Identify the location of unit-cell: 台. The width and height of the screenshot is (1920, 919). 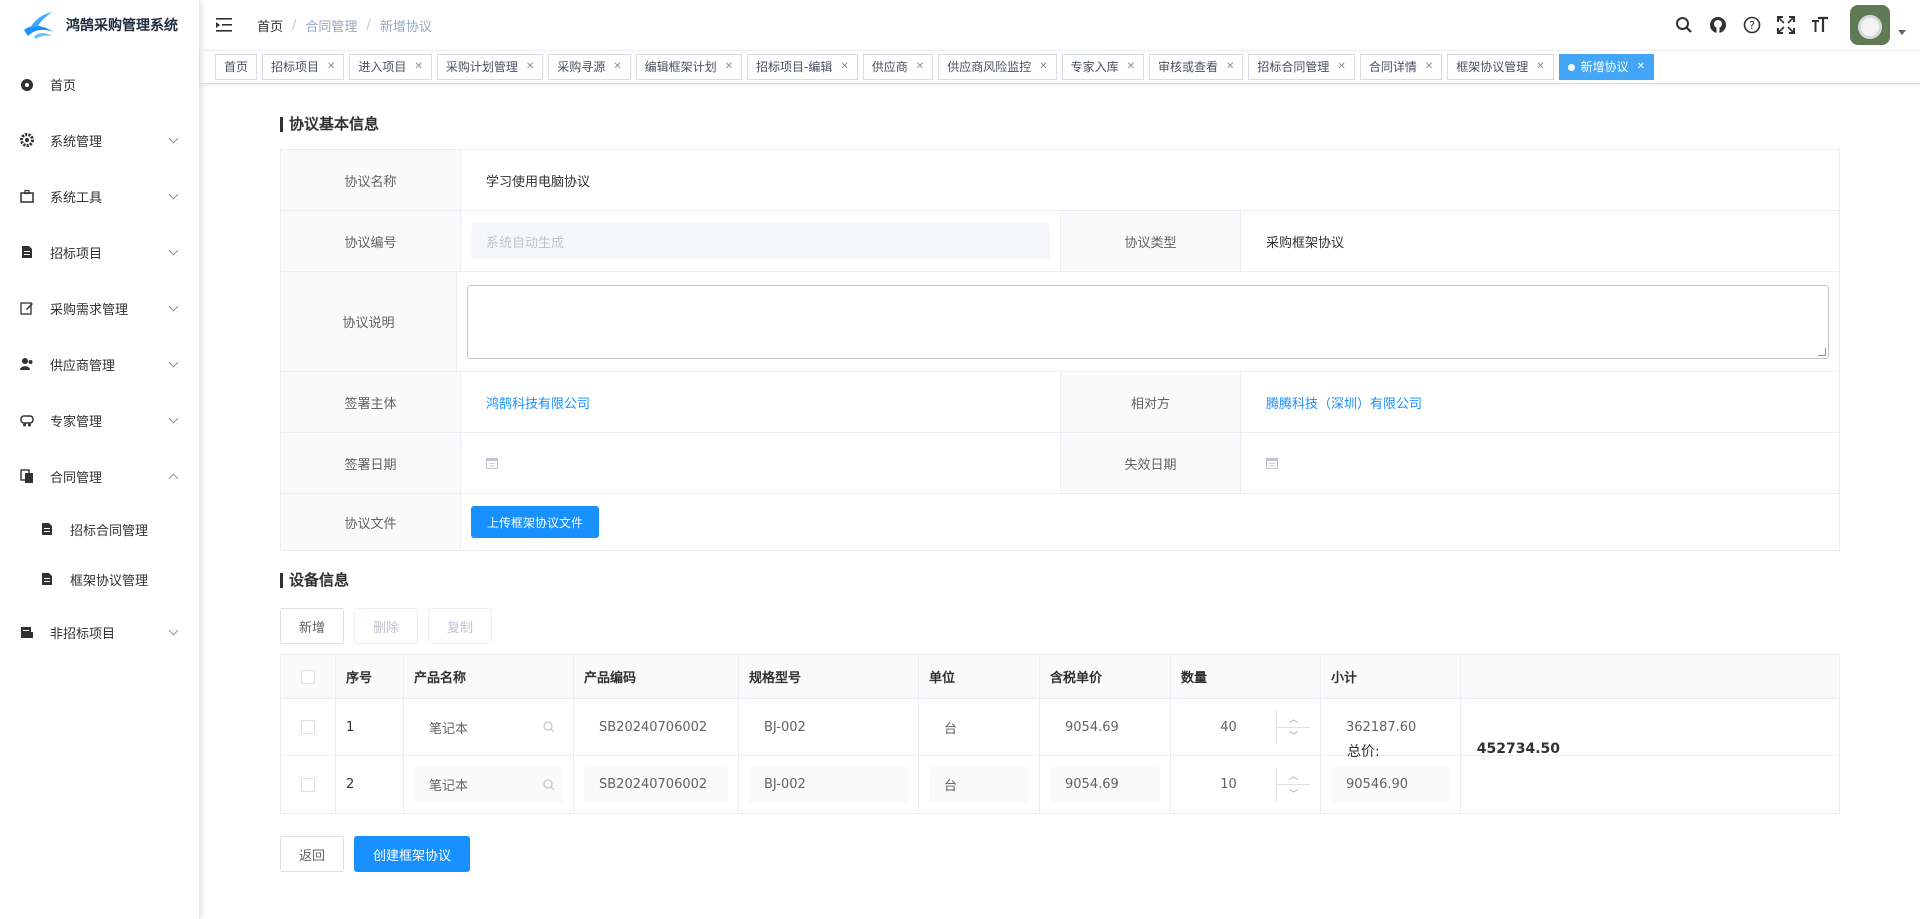
(979, 784).